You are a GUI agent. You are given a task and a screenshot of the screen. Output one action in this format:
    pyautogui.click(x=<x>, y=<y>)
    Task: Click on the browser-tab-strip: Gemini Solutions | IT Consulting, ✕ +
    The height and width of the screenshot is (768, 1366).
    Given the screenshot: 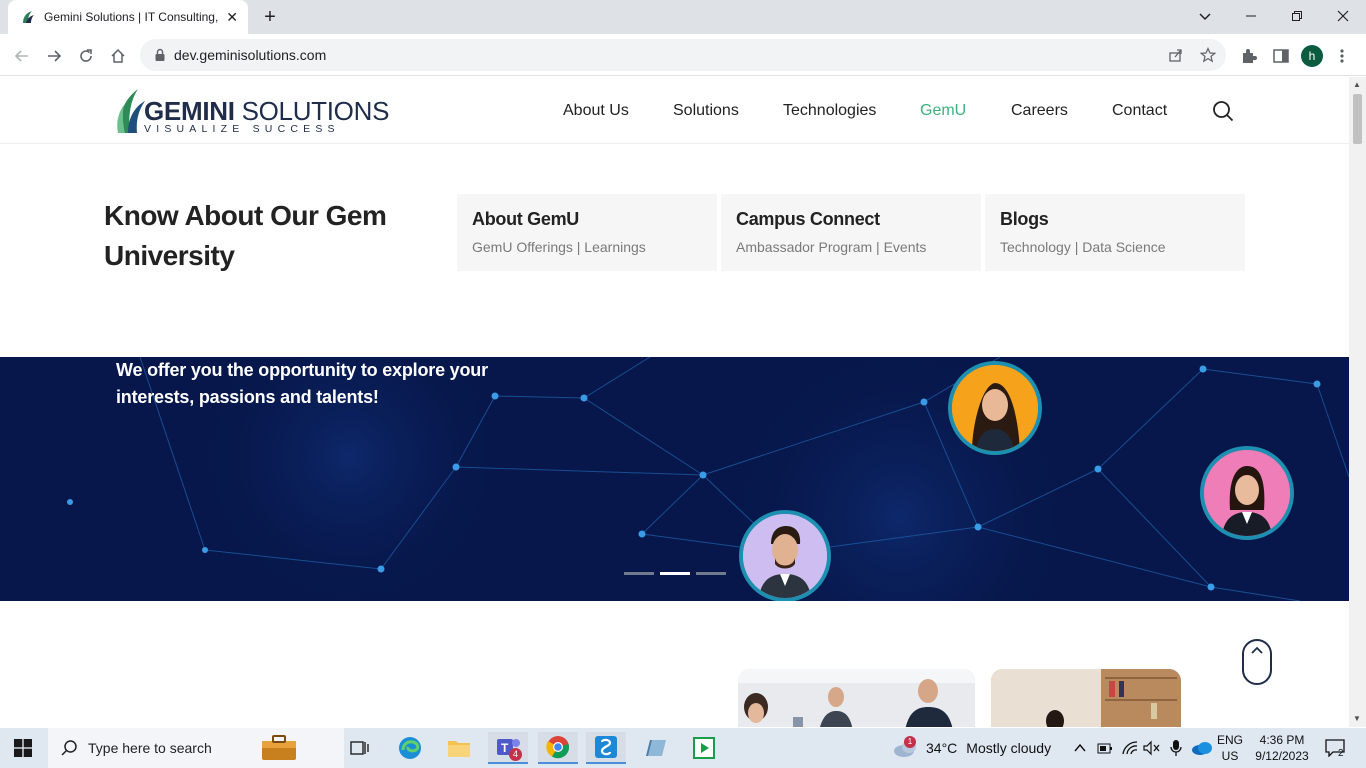 What is the action you would take?
    pyautogui.click(x=683, y=17)
    